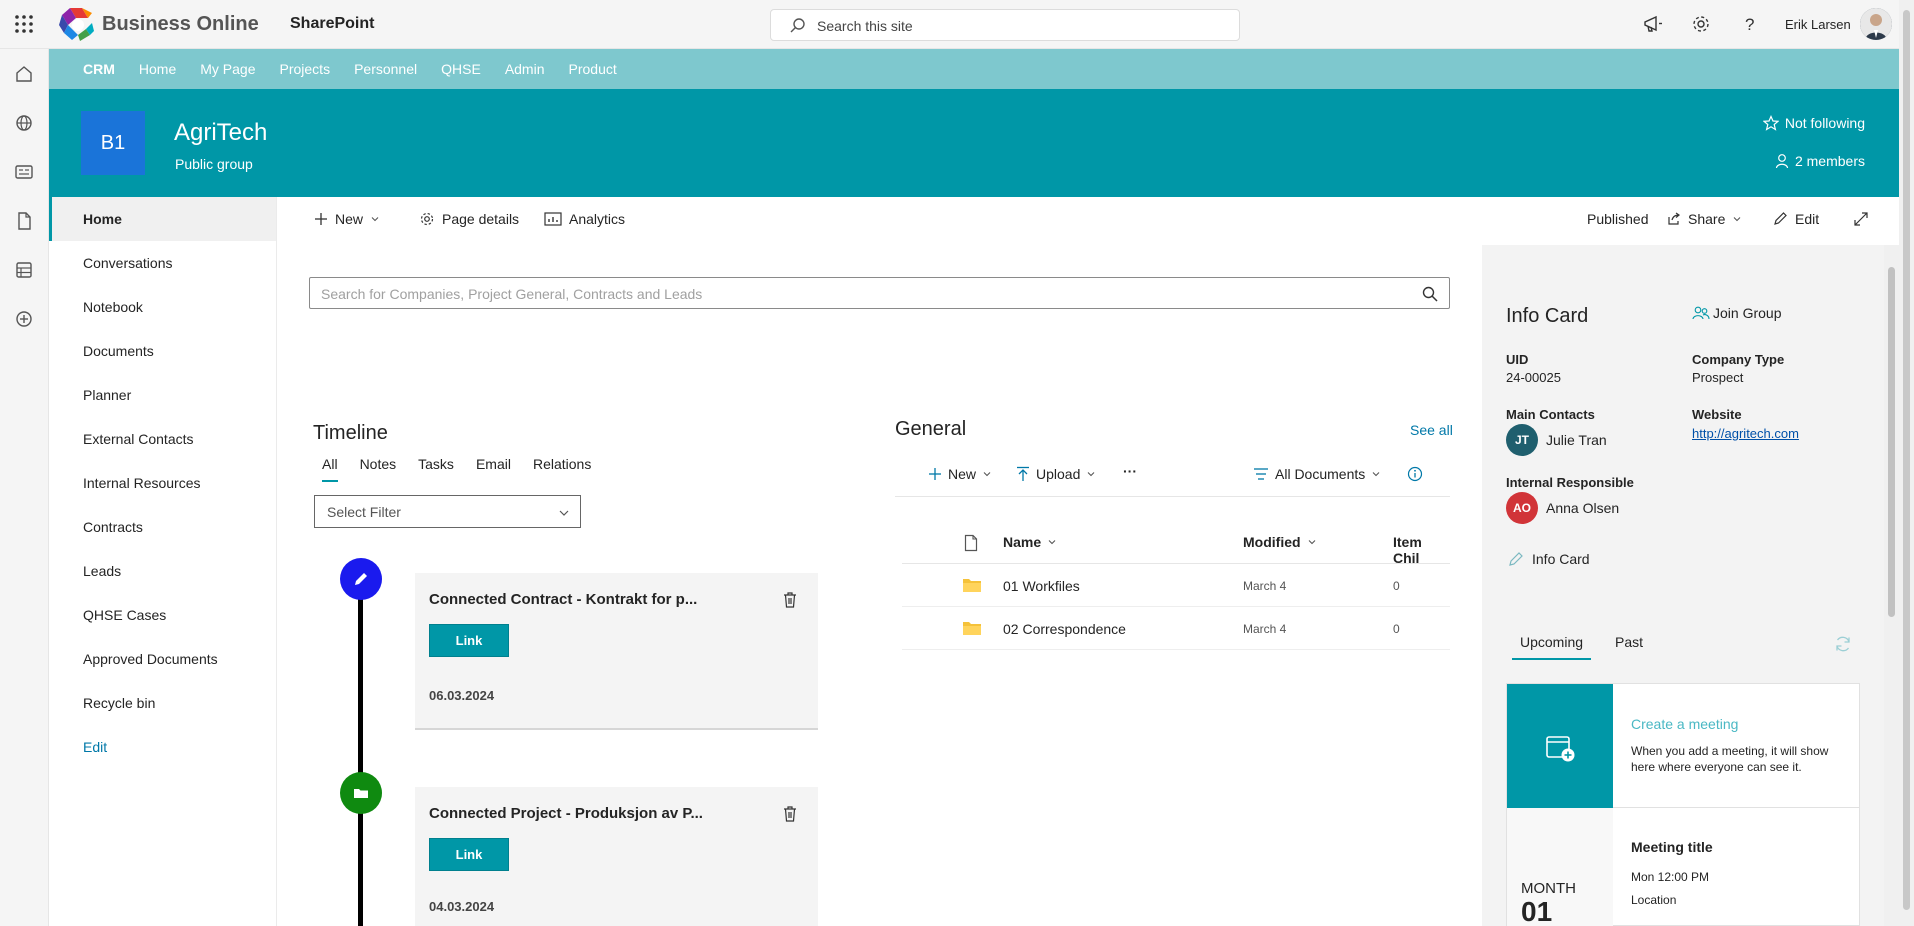  I want to click on nav-item-home: Home, so click(162, 219).